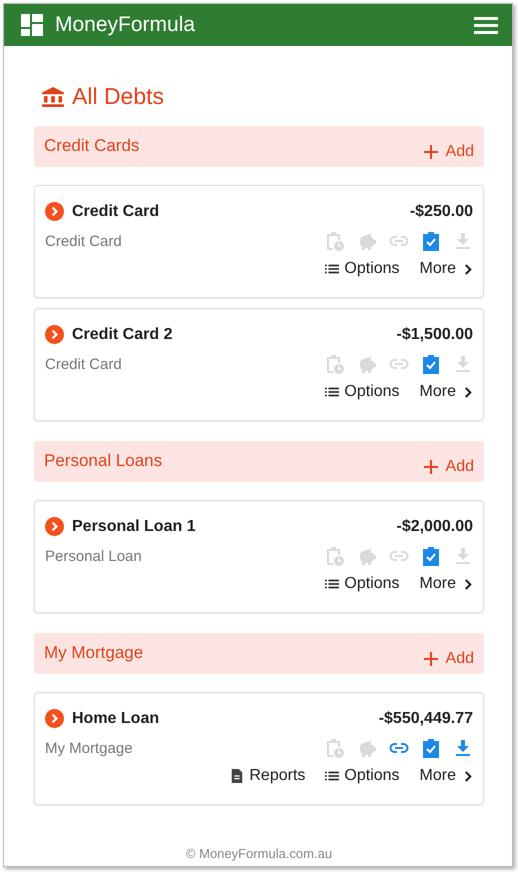 This screenshot has height=872, width=518. Describe the element at coordinates (425, 719) in the screenshot. I see `debt-amount: -$550,449.77` at that location.